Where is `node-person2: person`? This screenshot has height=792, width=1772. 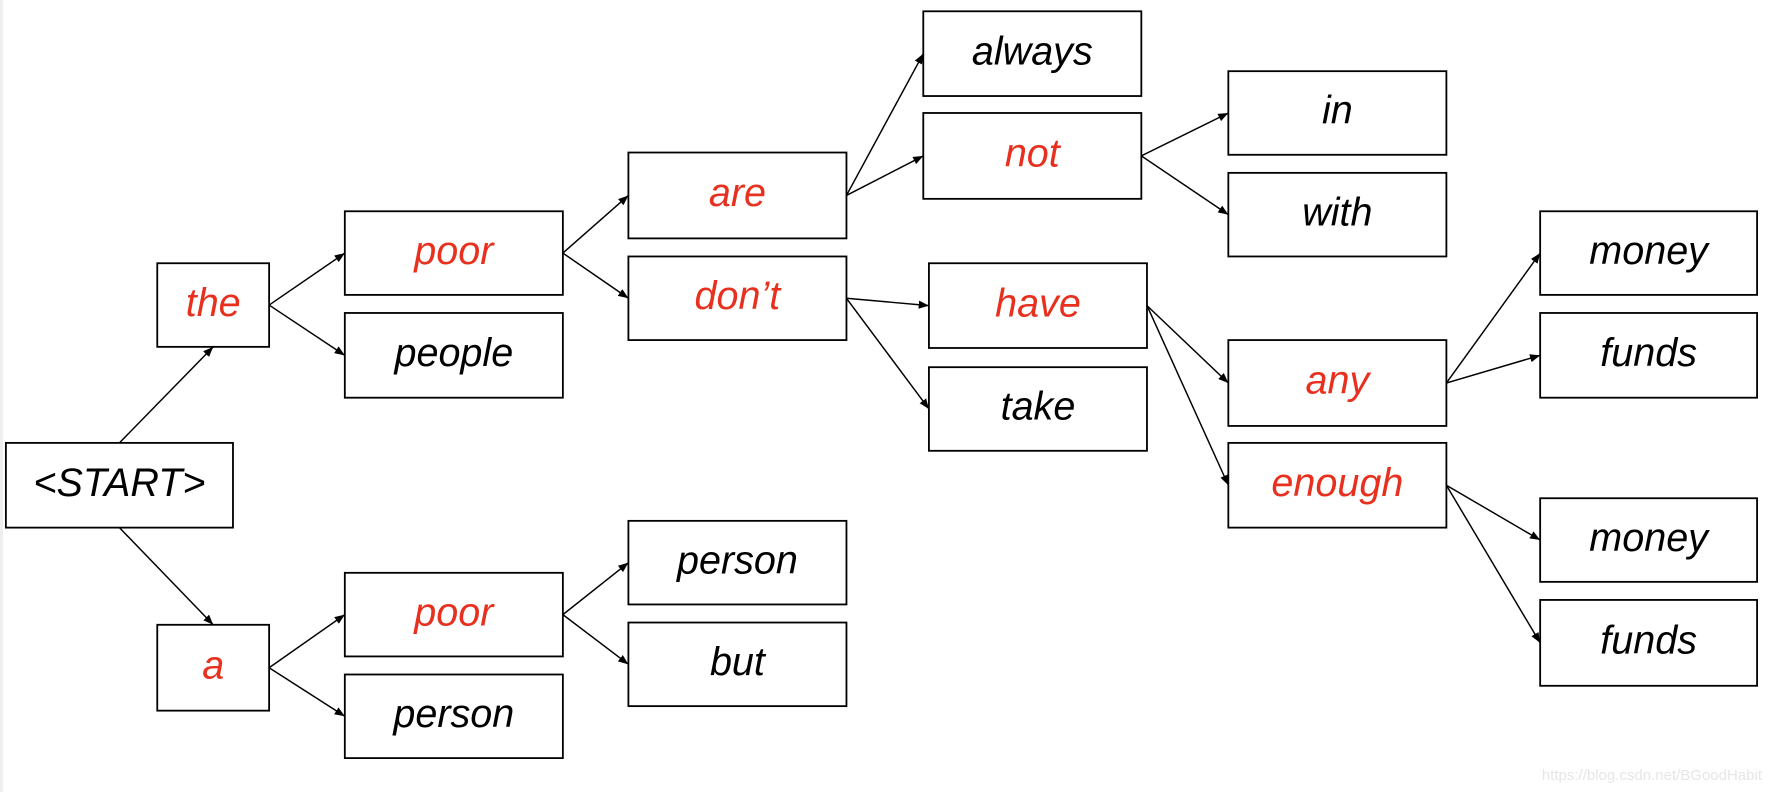
node-person2: person is located at coordinates (737, 562).